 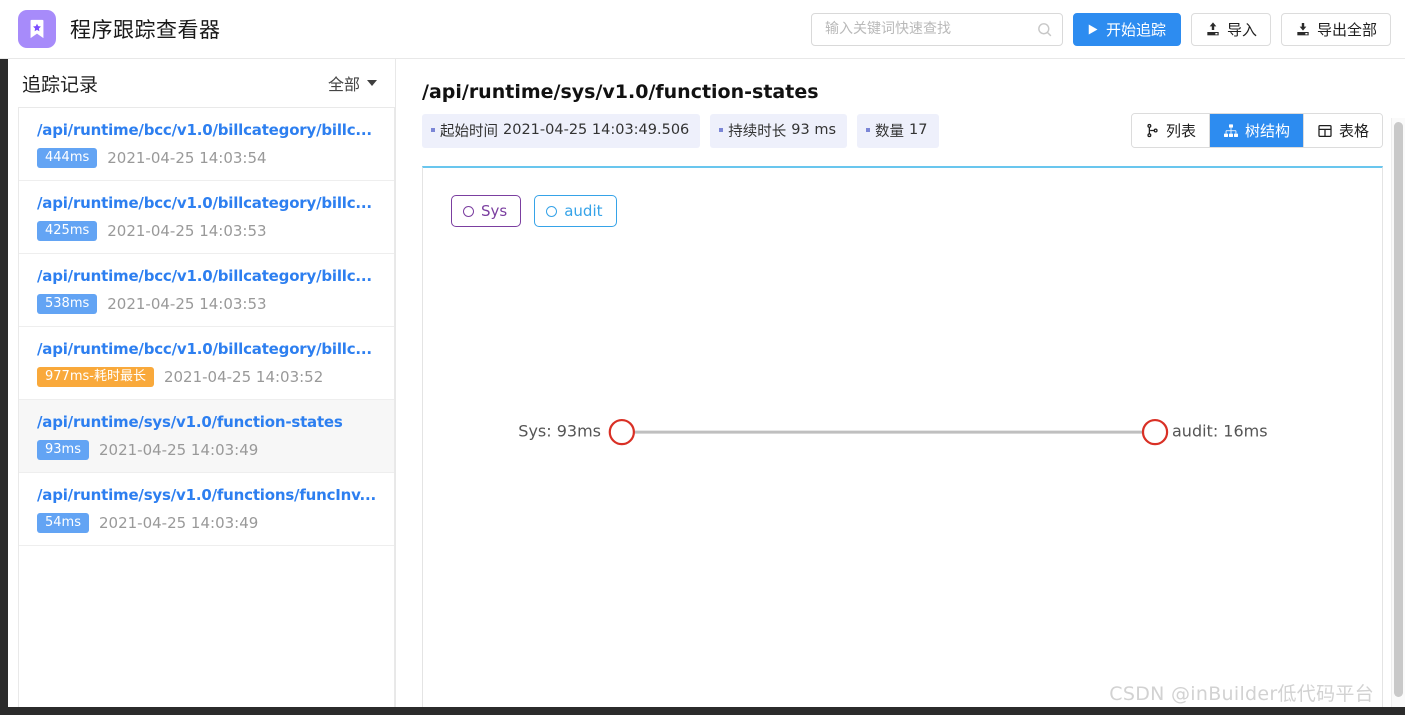 I want to click on chip-label: 持续时长, so click(x=757, y=131).